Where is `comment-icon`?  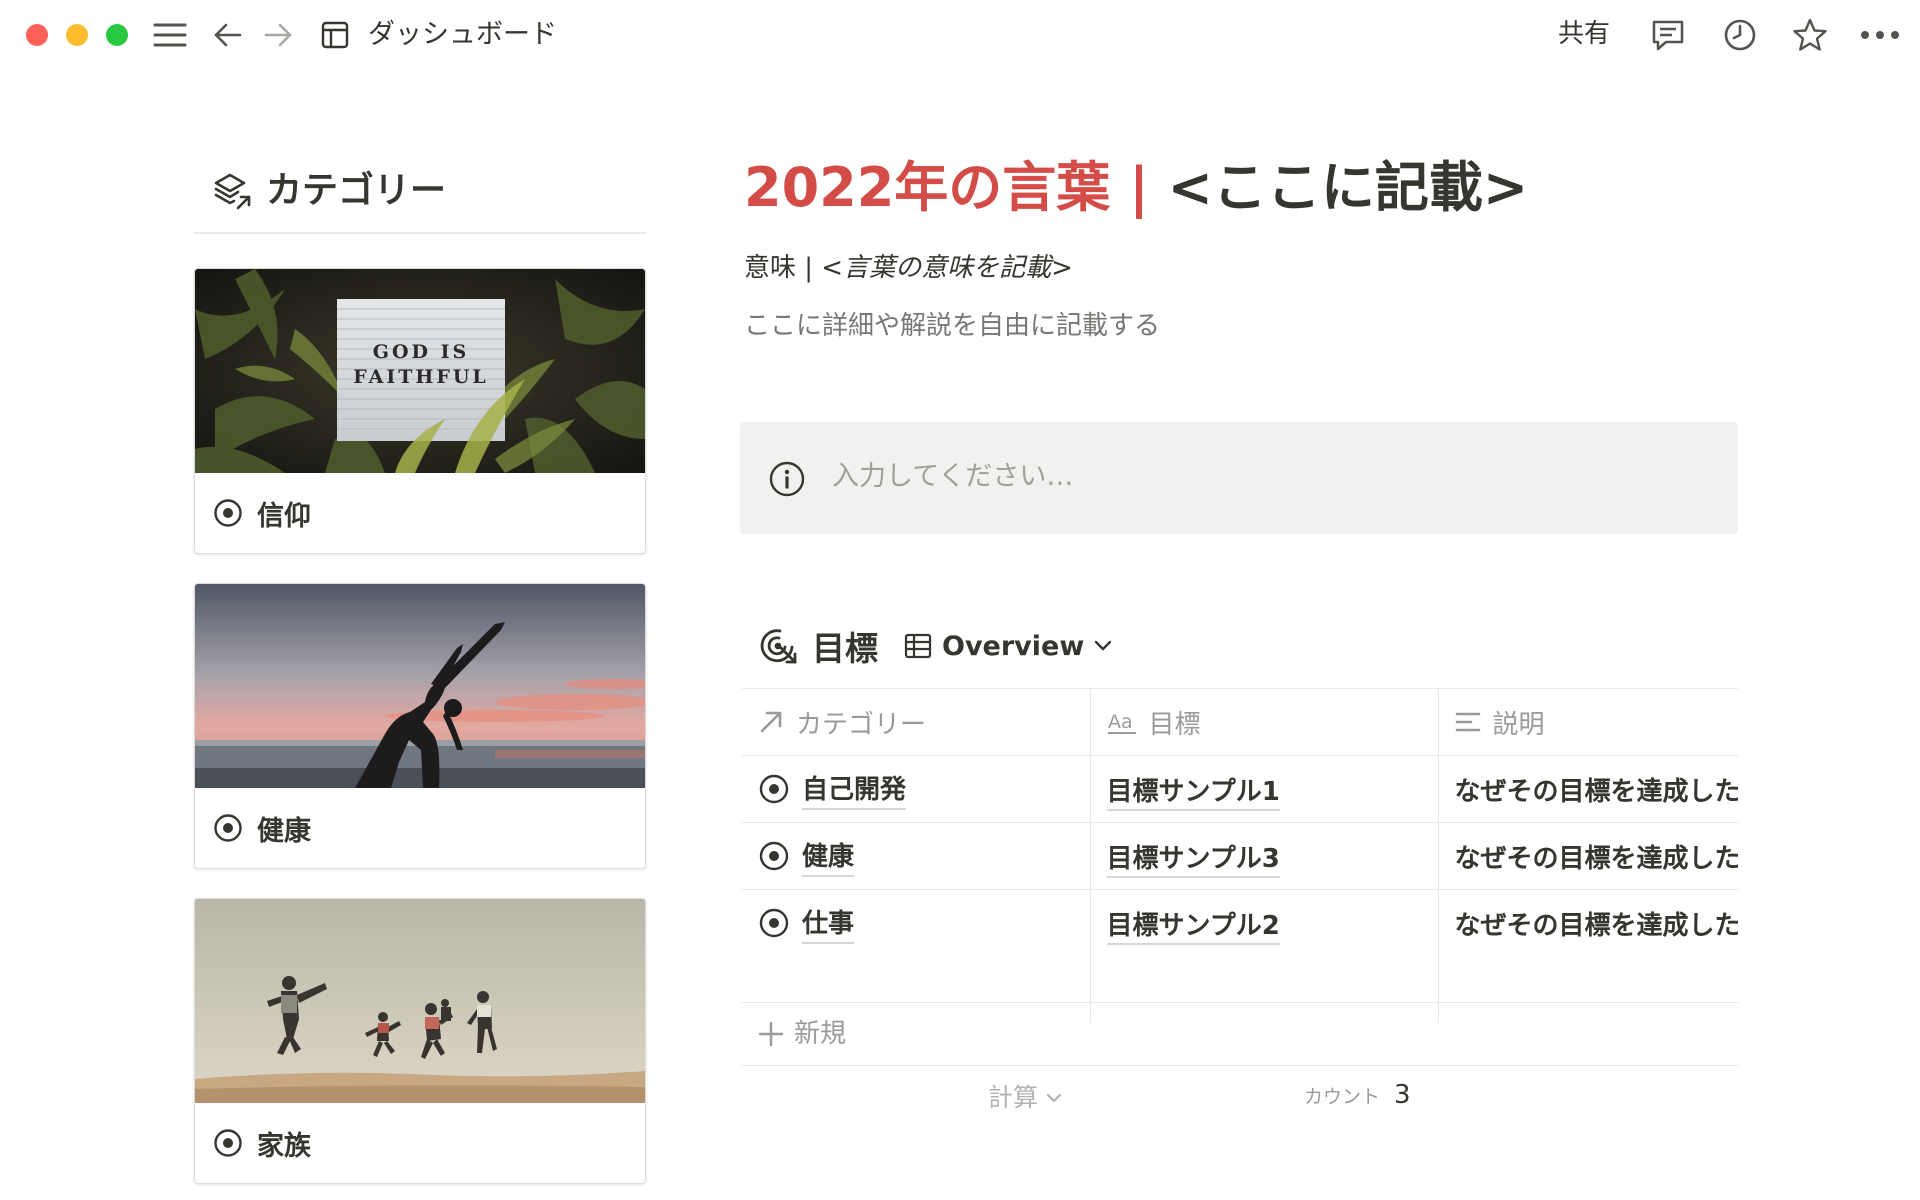 comment-icon is located at coordinates (1668, 35).